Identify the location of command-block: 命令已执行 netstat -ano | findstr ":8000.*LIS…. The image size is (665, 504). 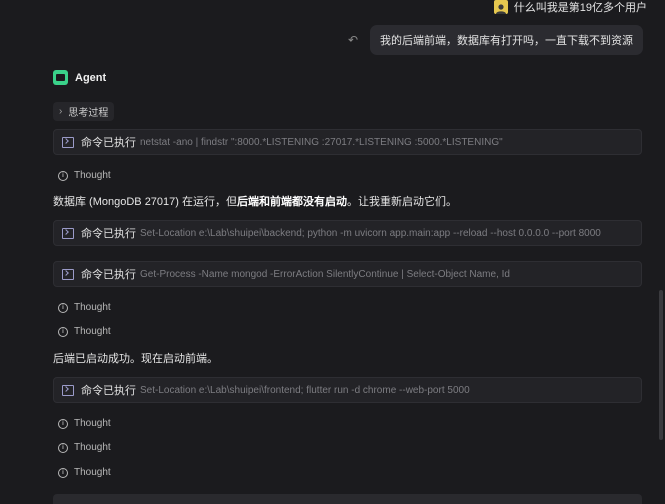
(347, 142).